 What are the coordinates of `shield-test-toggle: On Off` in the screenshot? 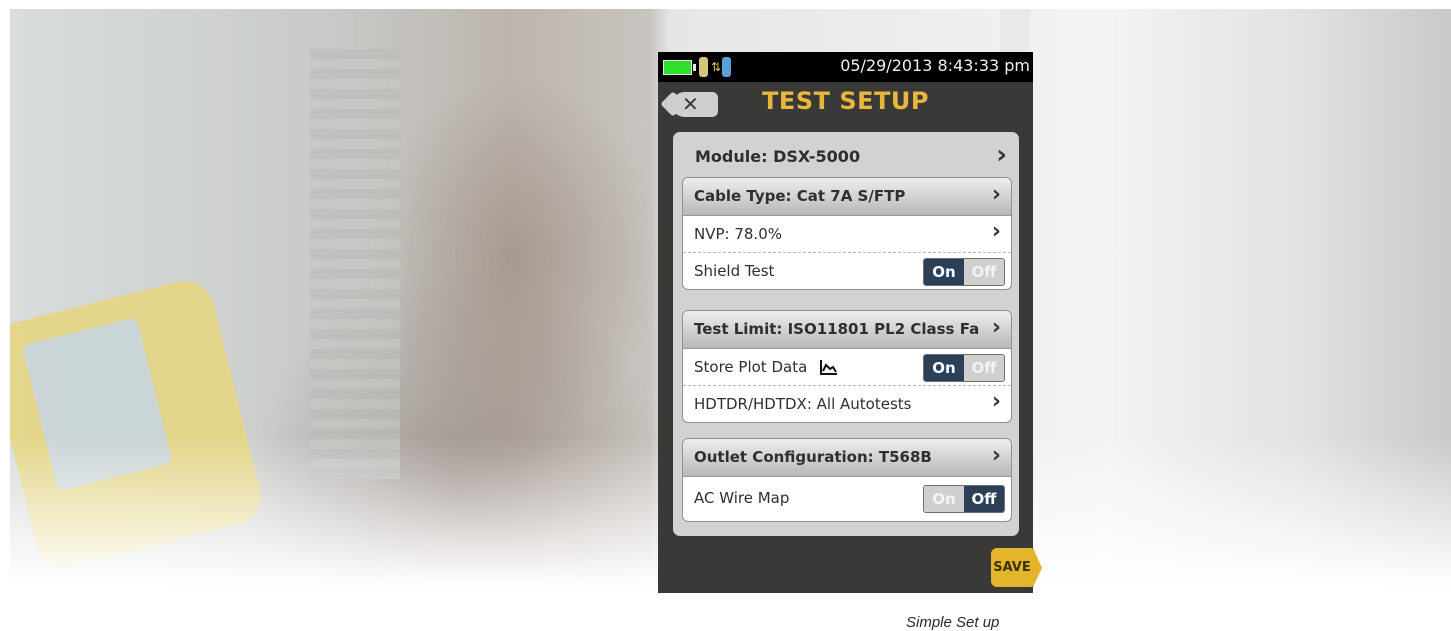 It's located at (964, 272).